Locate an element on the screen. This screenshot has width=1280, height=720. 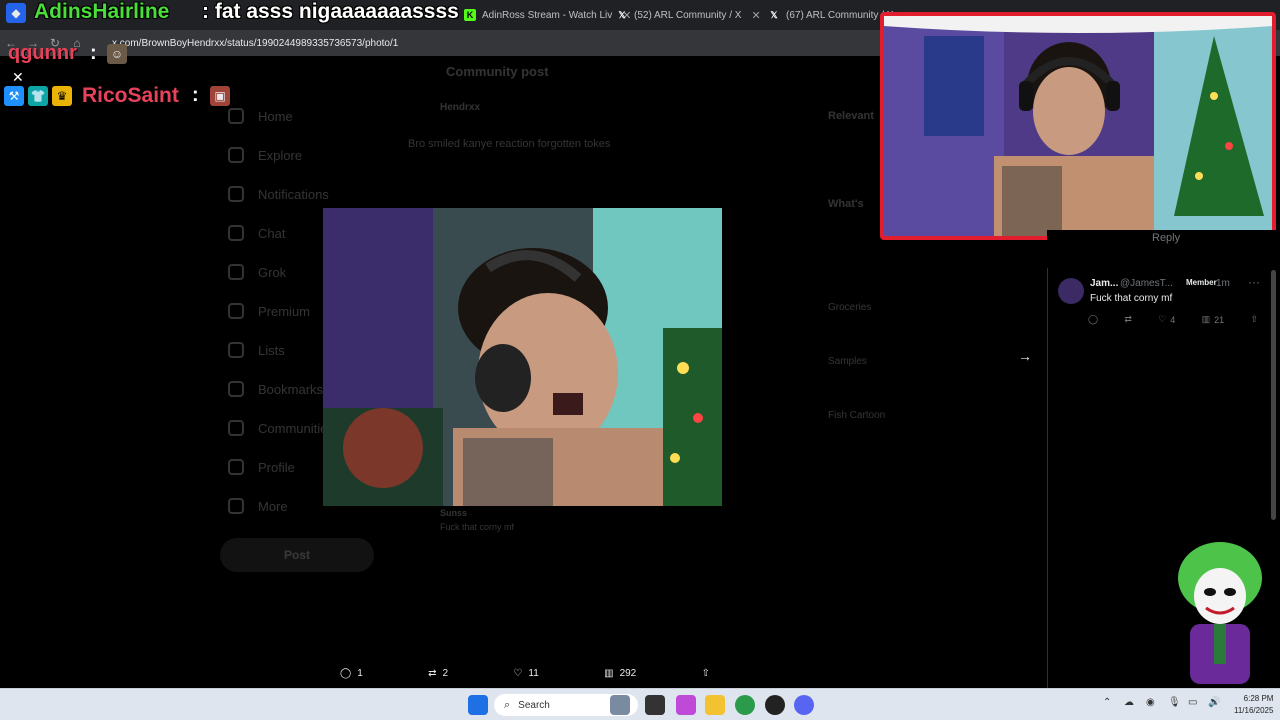
like-button: ♡ 11 is located at coordinates (525, 673).